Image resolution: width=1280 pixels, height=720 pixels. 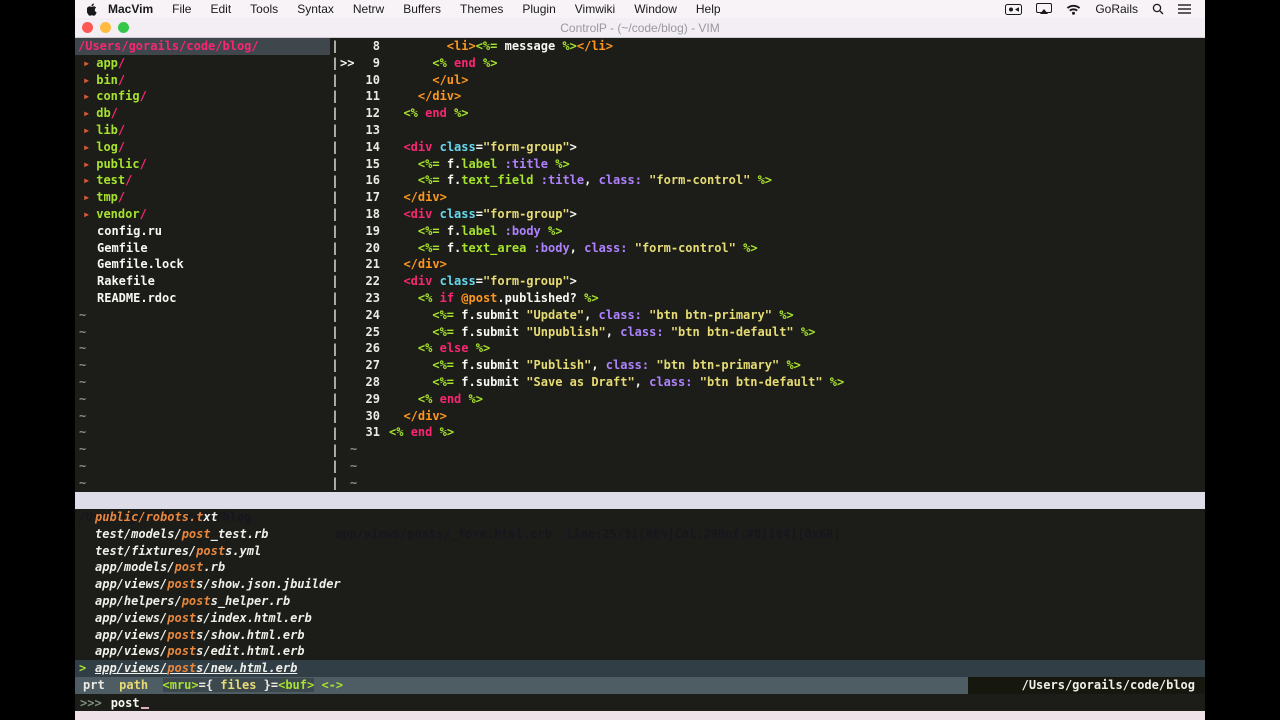 What do you see at coordinates (372, 96) in the screenshot?
I see `line-number: 11` at bounding box center [372, 96].